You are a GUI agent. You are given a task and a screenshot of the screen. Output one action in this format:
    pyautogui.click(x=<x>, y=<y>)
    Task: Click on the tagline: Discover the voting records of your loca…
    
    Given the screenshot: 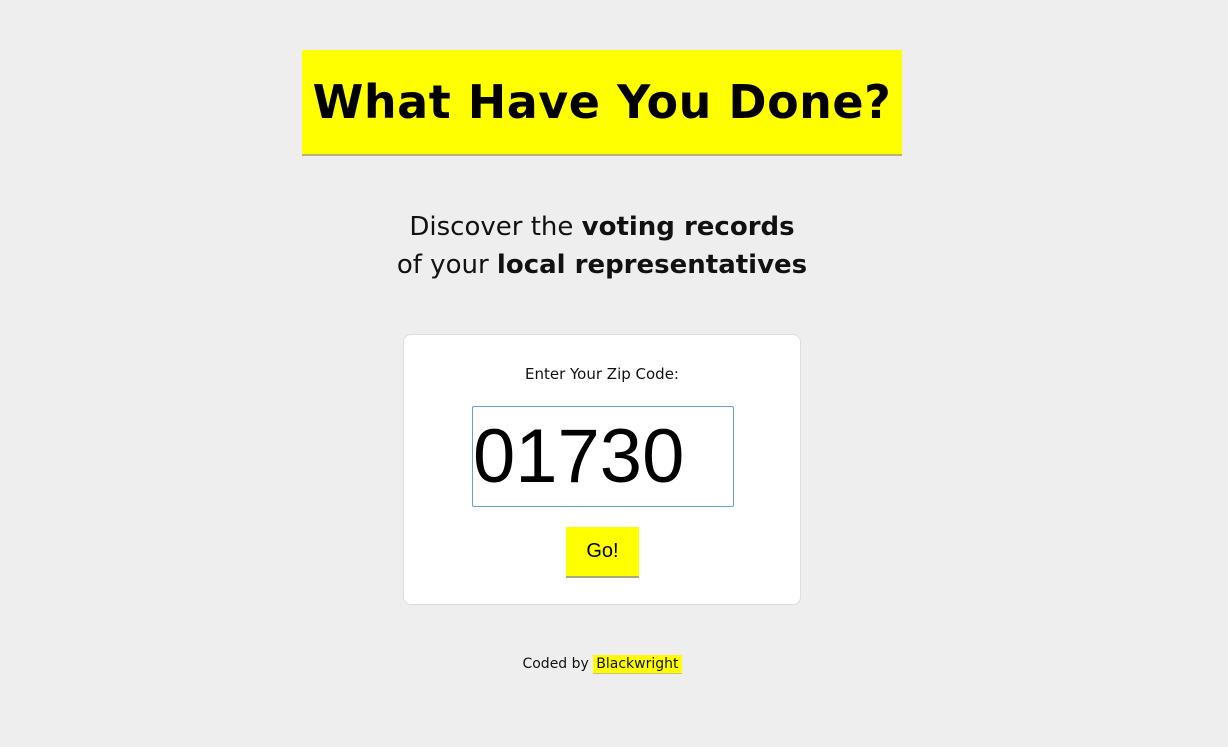 What is the action you would take?
    pyautogui.click(x=602, y=246)
    